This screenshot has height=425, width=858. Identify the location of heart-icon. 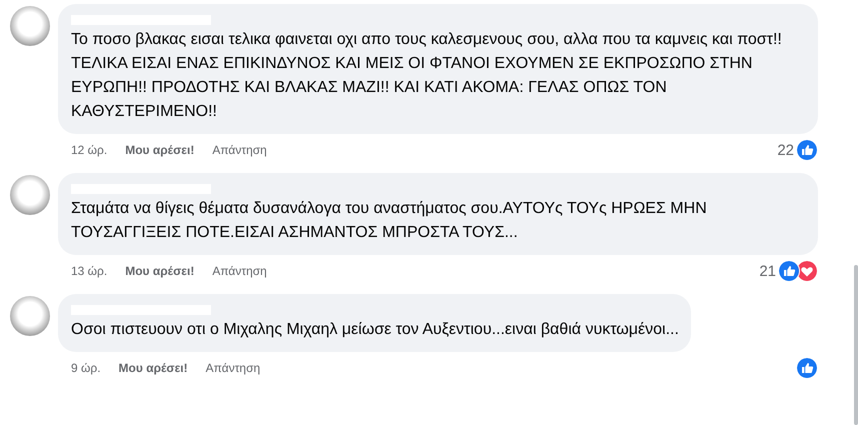
(807, 271).